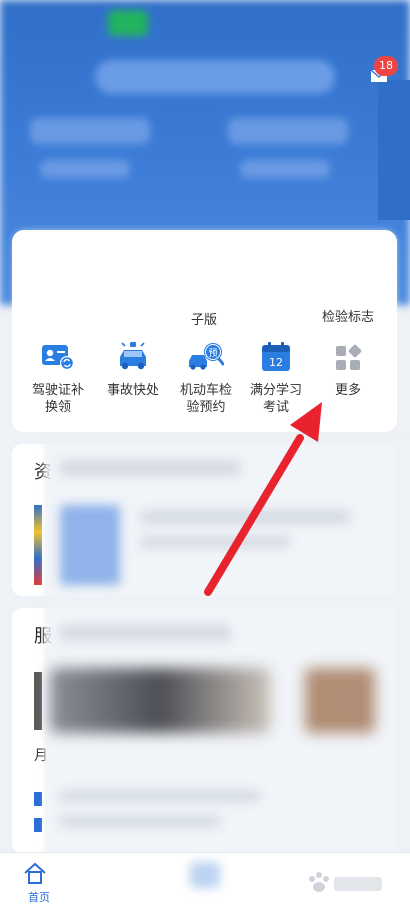  What do you see at coordinates (275, 399) in the screenshot?
I see `tool-label: 满分学习 考试` at bounding box center [275, 399].